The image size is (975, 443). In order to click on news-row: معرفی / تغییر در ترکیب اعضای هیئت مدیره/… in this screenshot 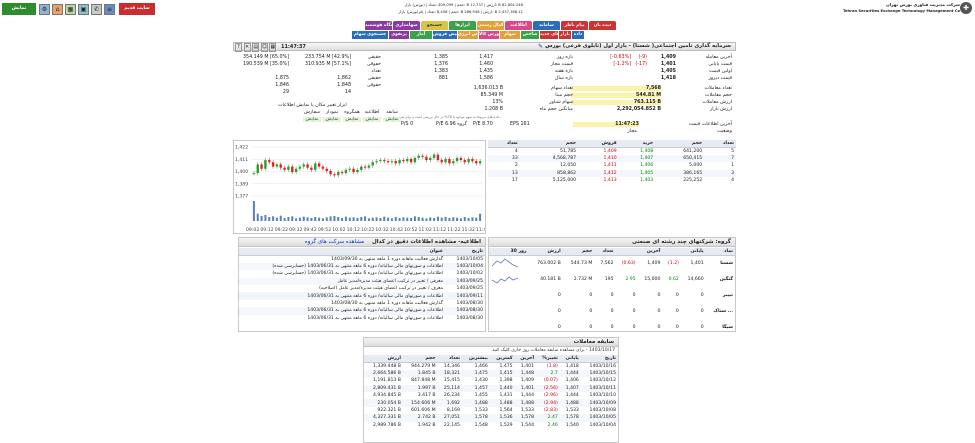, I will do `click(362, 281)`.